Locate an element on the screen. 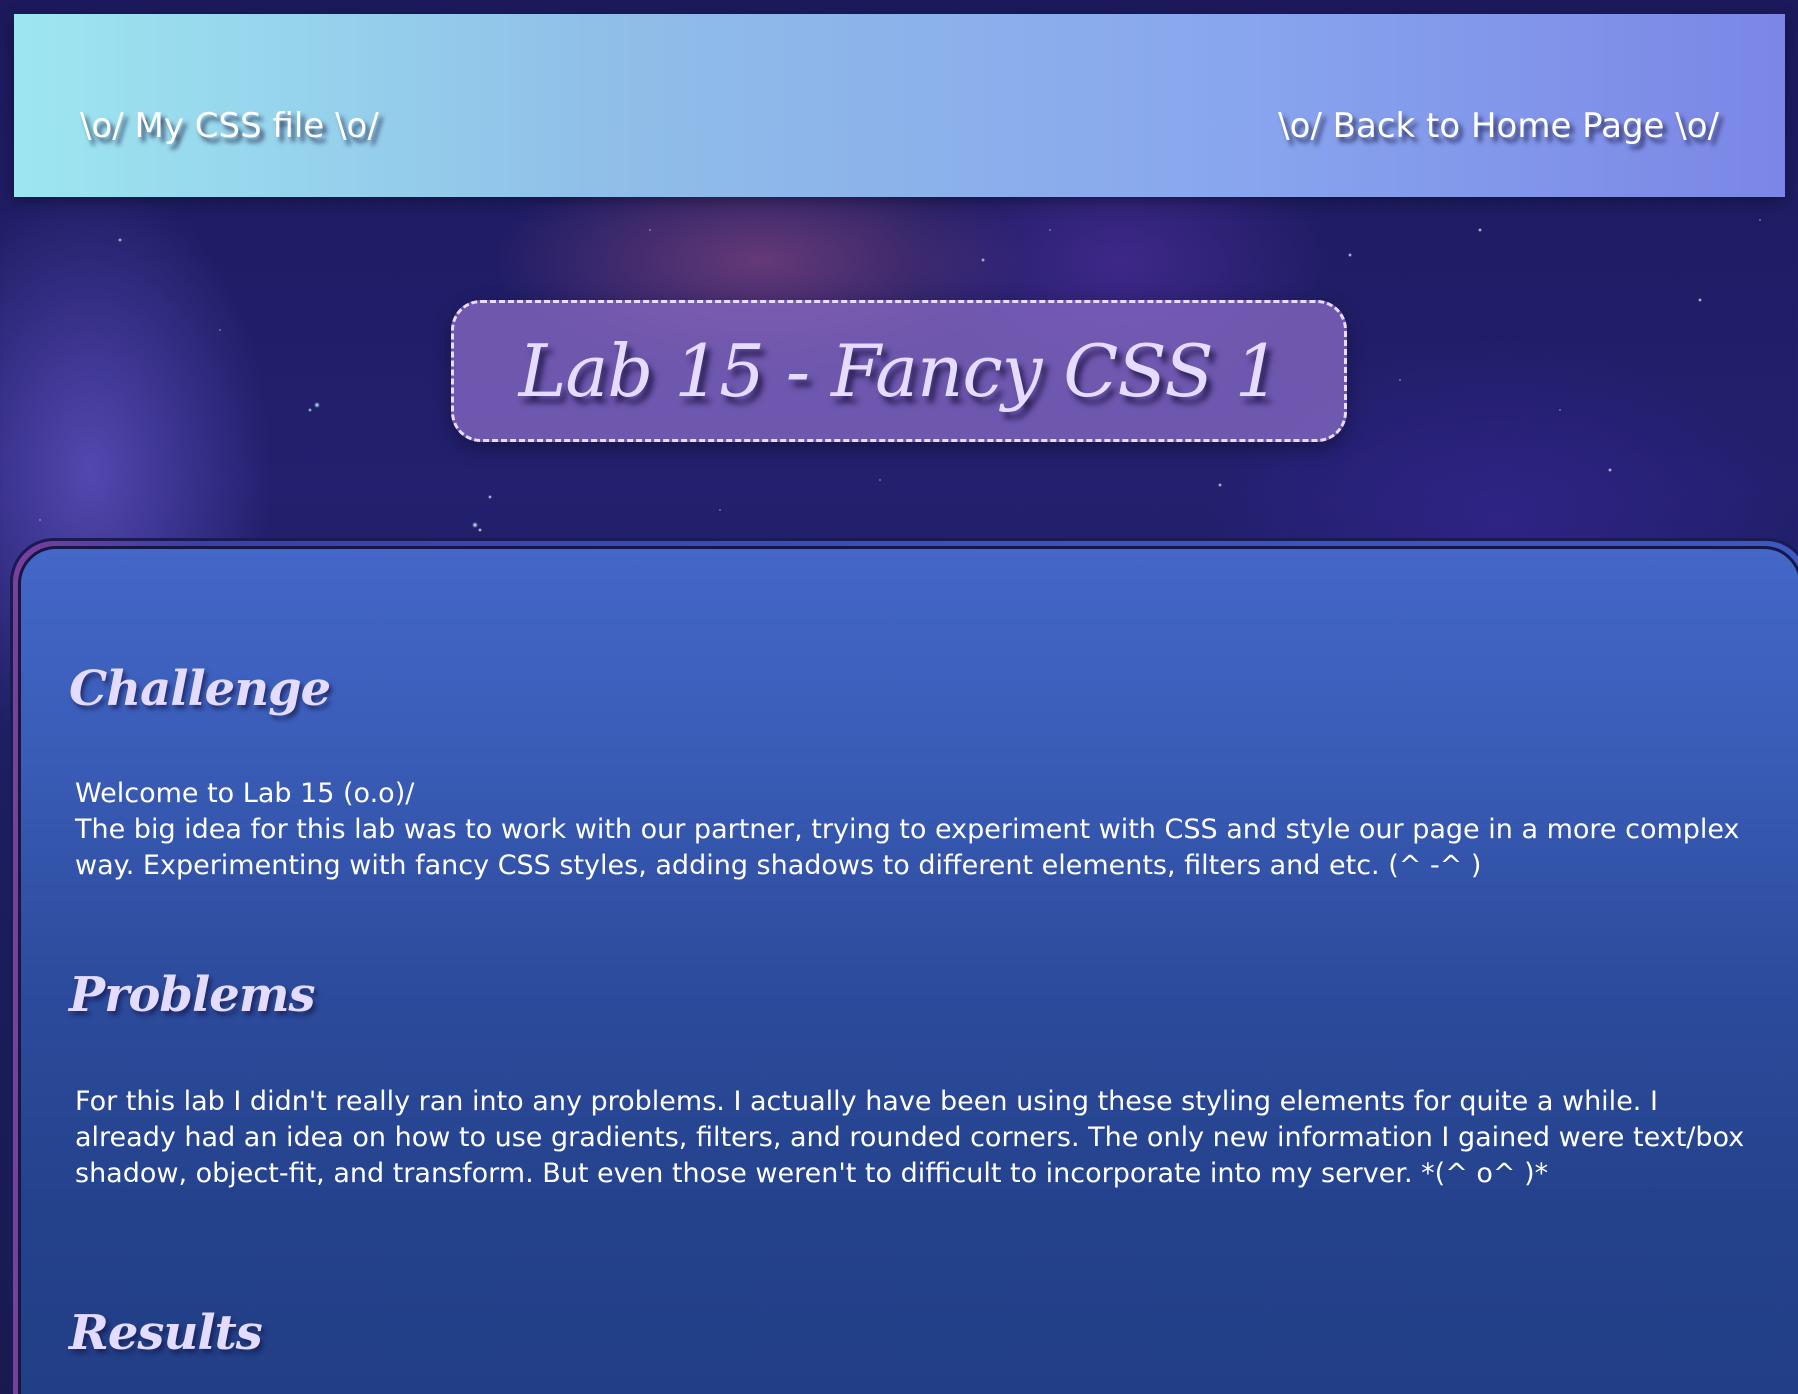 This screenshot has height=1394, width=1798. my-css-file-link: \o/ My CSS file \o/ is located at coordinates (229, 126).